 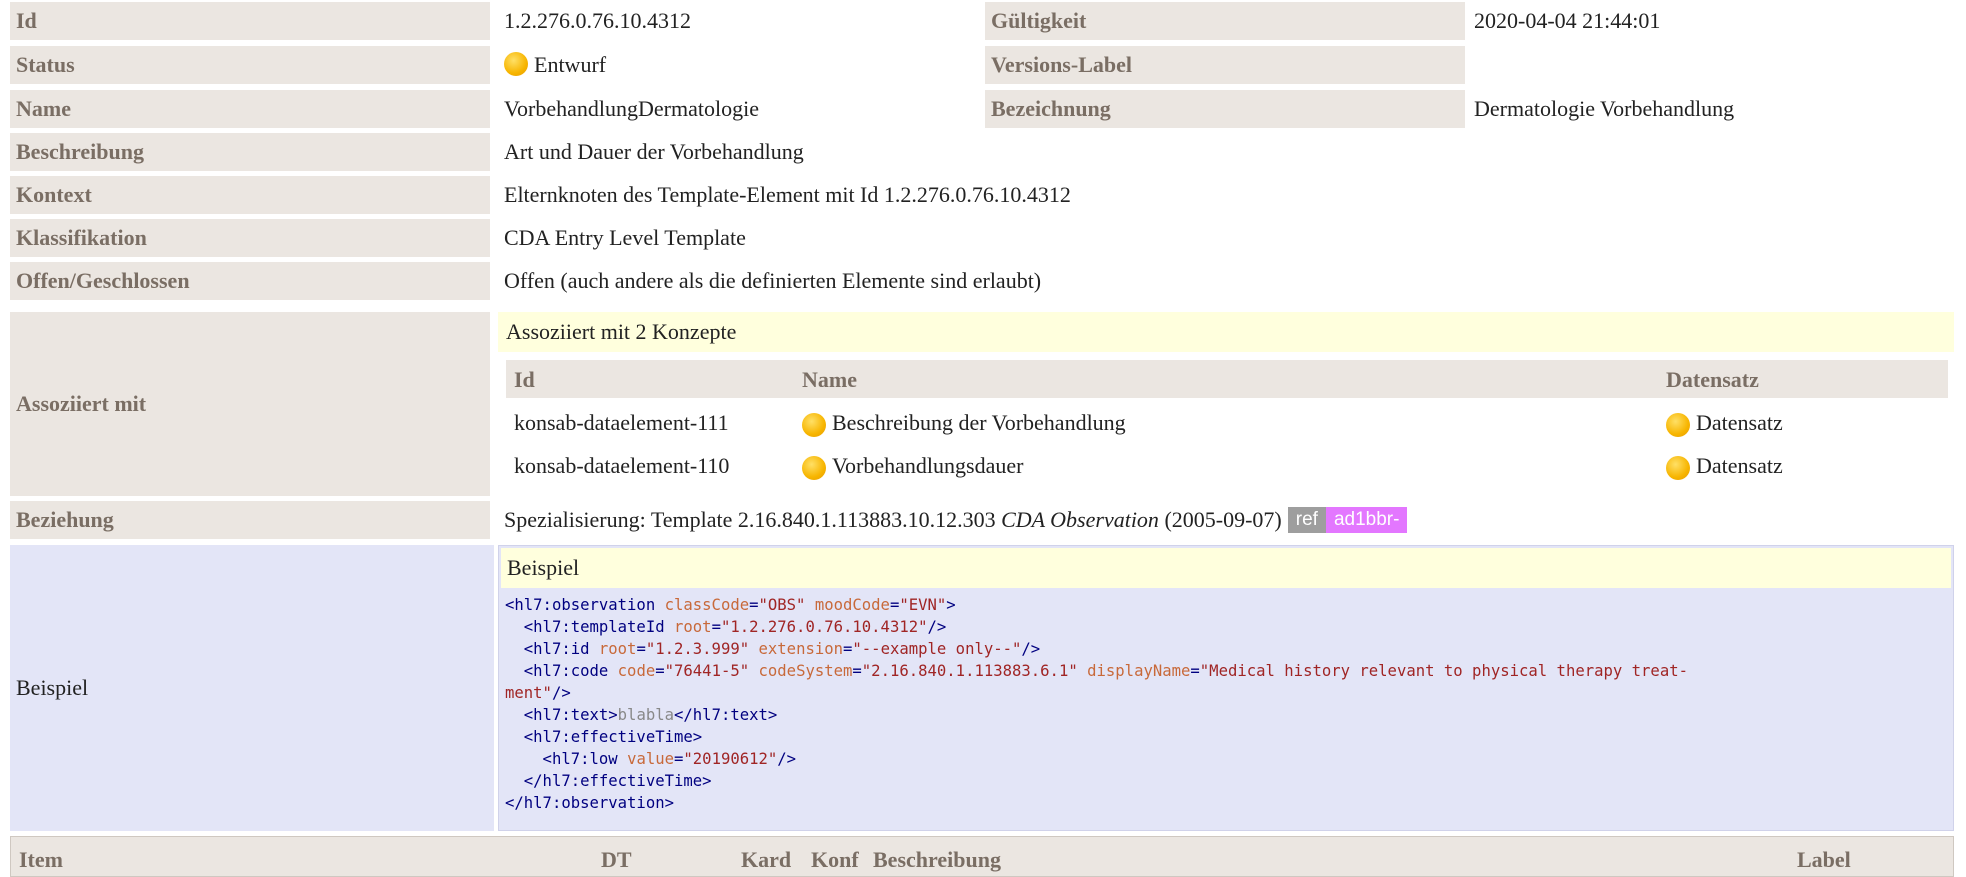 What do you see at coordinates (250, 281) in the screenshot?
I see `open-closed-label: Offen/Geschlossen` at bounding box center [250, 281].